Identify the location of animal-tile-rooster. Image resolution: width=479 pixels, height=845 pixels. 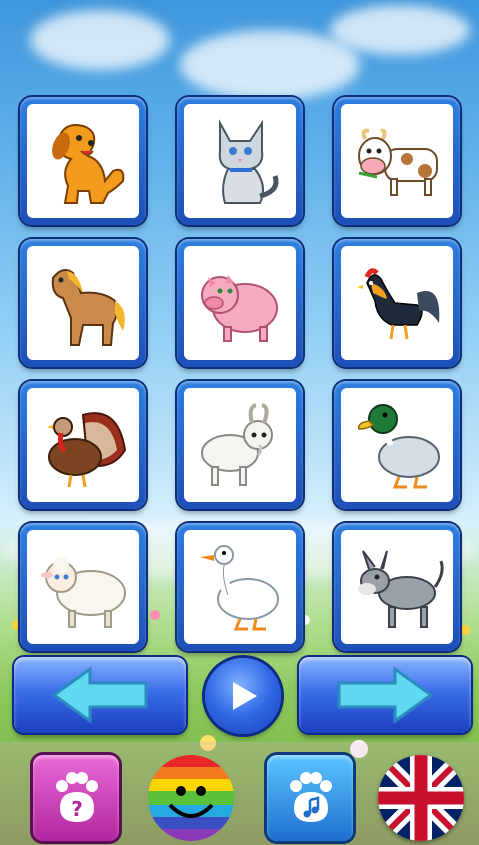
(397, 303).